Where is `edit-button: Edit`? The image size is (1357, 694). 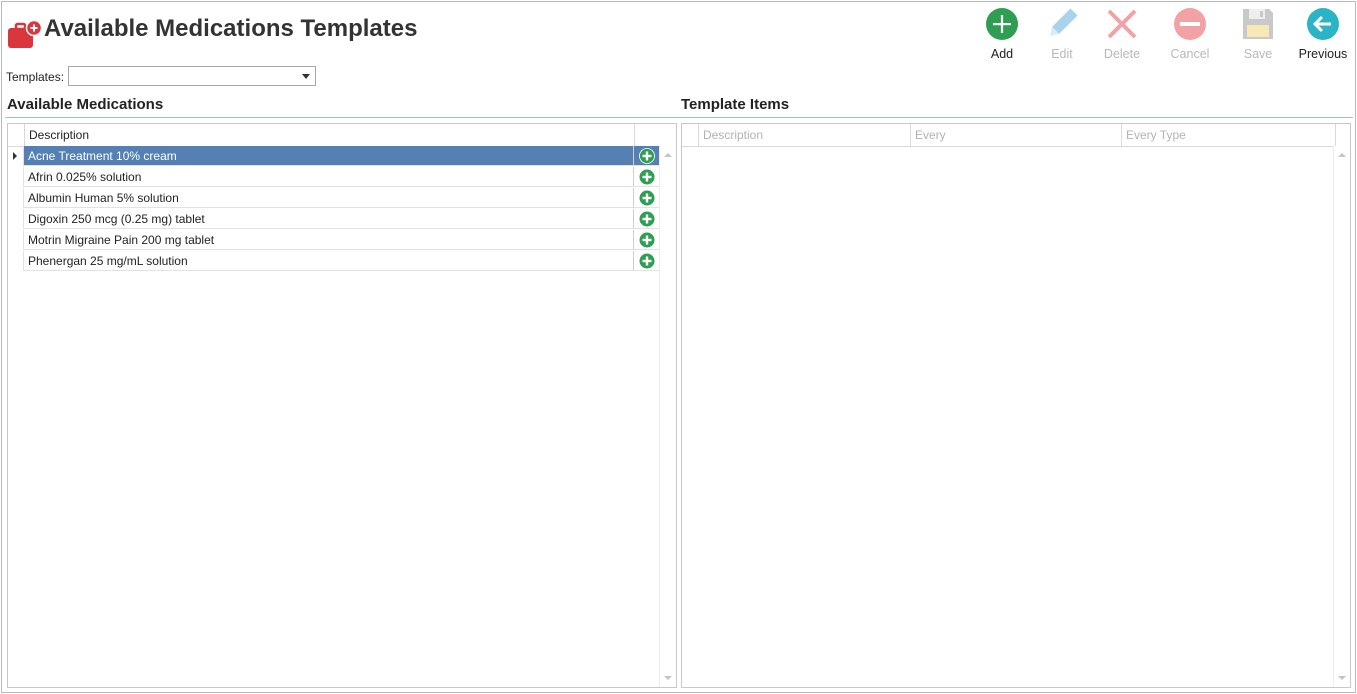
edit-button: Edit is located at coordinates (1062, 35).